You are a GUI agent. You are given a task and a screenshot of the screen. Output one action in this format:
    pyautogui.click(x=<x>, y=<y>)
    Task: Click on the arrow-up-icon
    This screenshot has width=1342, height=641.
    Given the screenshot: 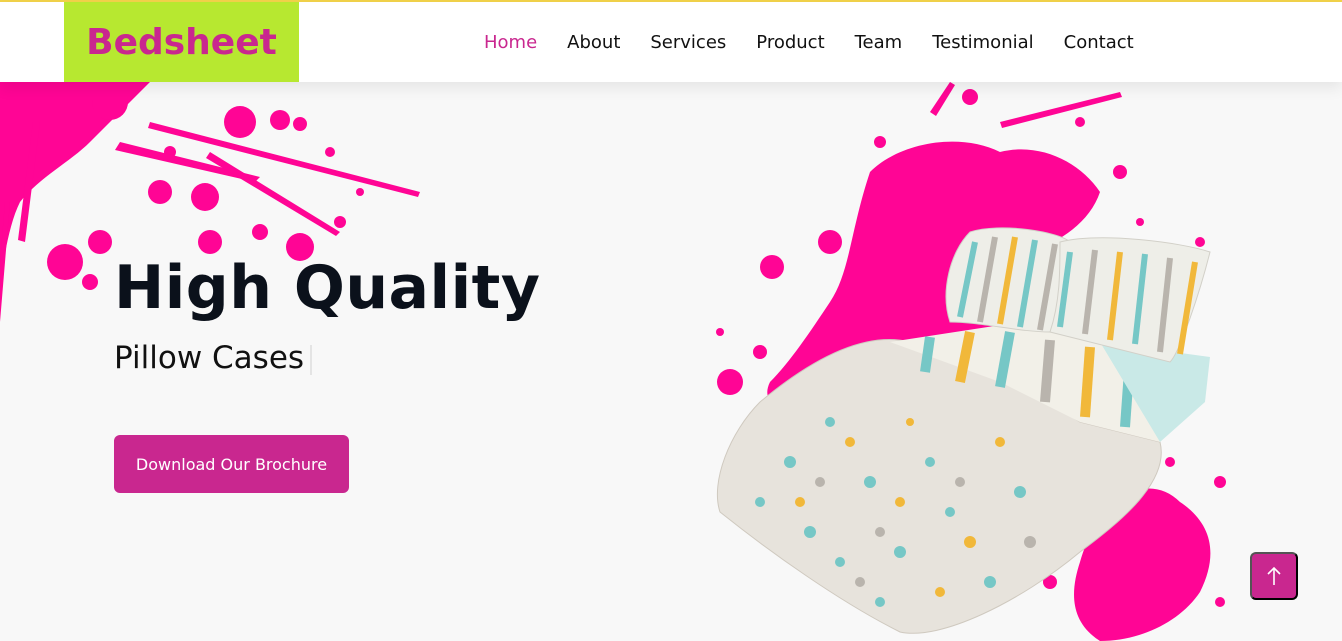 What is the action you would take?
    pyautogui.click(x=1274, y=575)
    